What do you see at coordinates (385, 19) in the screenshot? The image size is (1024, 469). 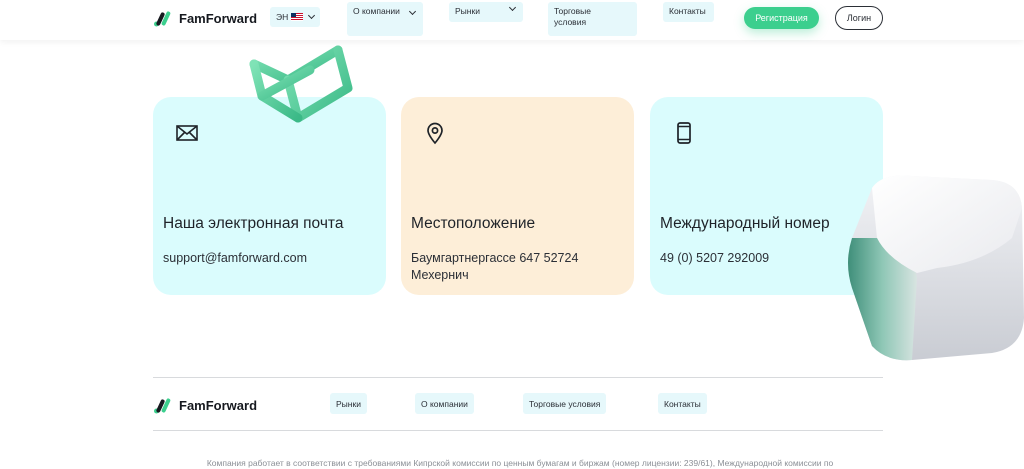 I see `nav-company-menu: О компании` at bounding box center [385, 19].